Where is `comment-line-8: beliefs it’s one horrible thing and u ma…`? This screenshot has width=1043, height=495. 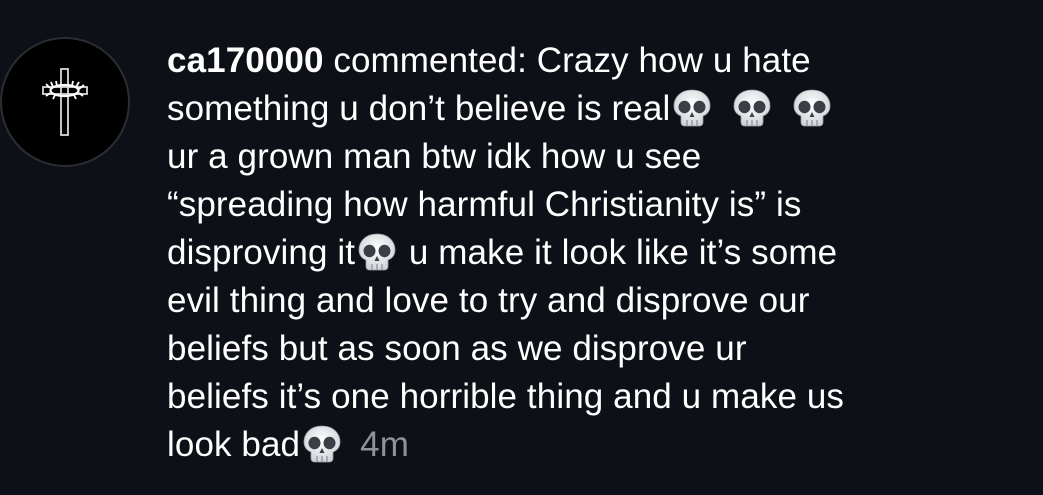
comment-line-8: beliefs it’s one horrible thing and u ma… is located at coordinates (602, 397).